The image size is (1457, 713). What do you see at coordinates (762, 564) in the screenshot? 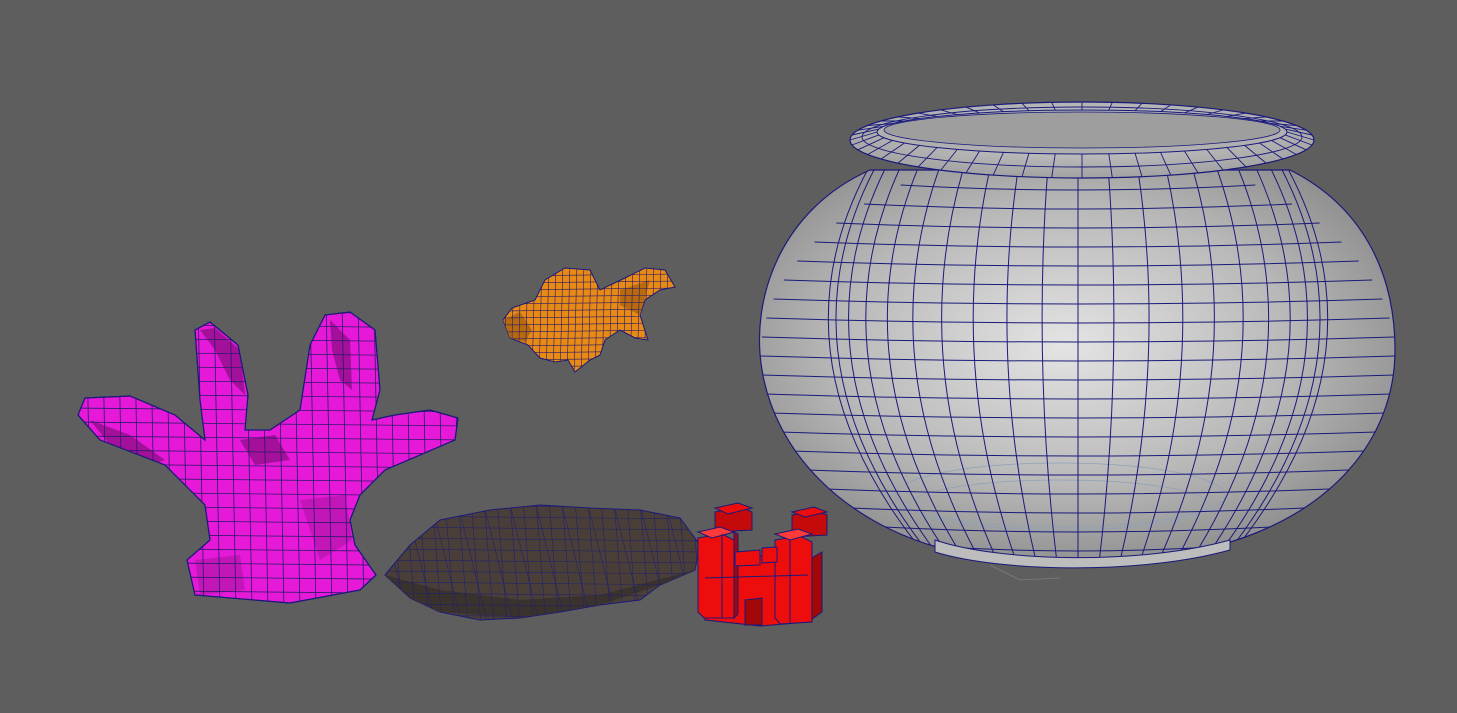
I see `castle-mesh` at bounding box center [762, 564].